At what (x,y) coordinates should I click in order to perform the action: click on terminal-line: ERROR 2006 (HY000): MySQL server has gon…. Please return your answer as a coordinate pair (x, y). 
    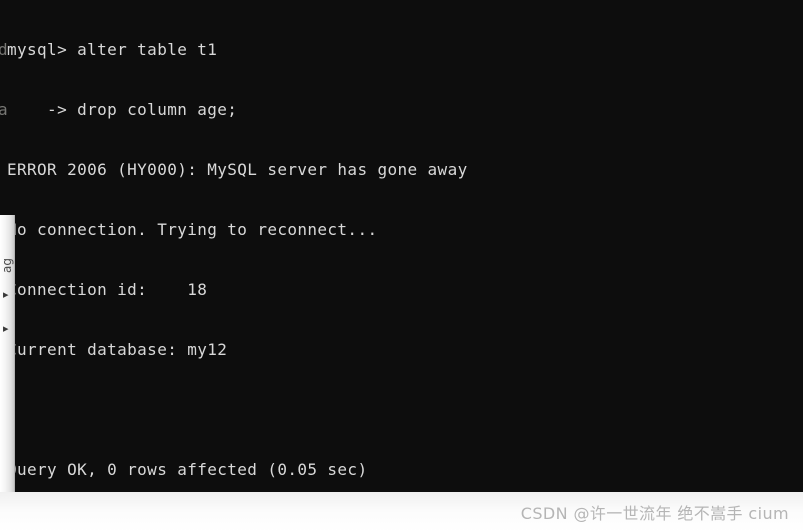
    Looking at the image, I should click on (237, 169).